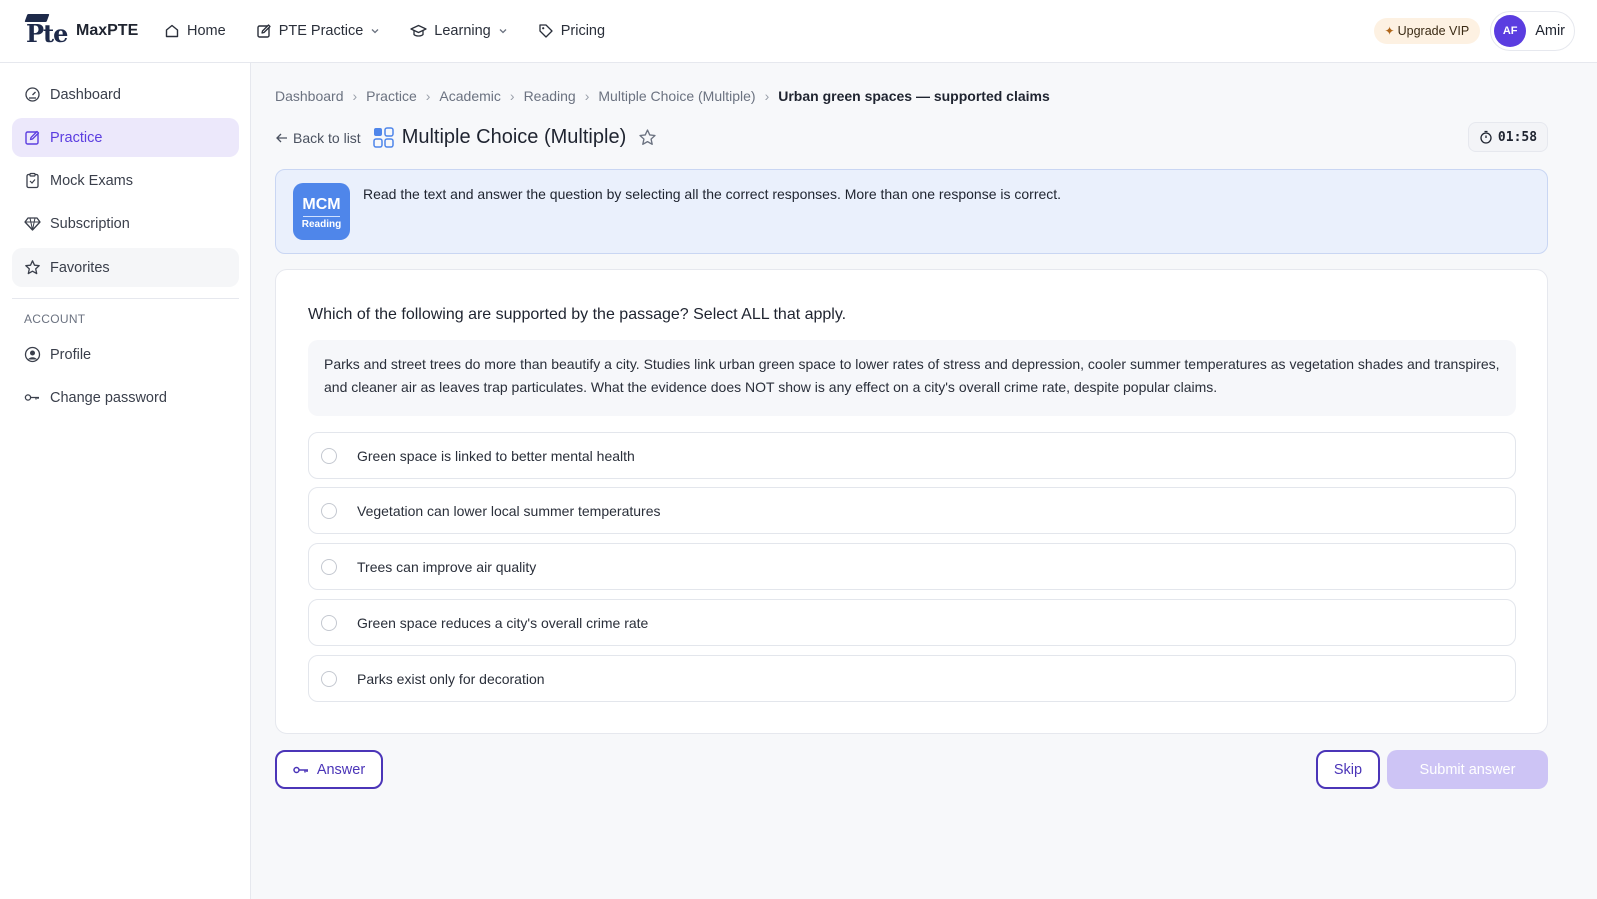  Describe the element at coordinates (32, 267) in the screenshot. I see `star-icon` at that location.